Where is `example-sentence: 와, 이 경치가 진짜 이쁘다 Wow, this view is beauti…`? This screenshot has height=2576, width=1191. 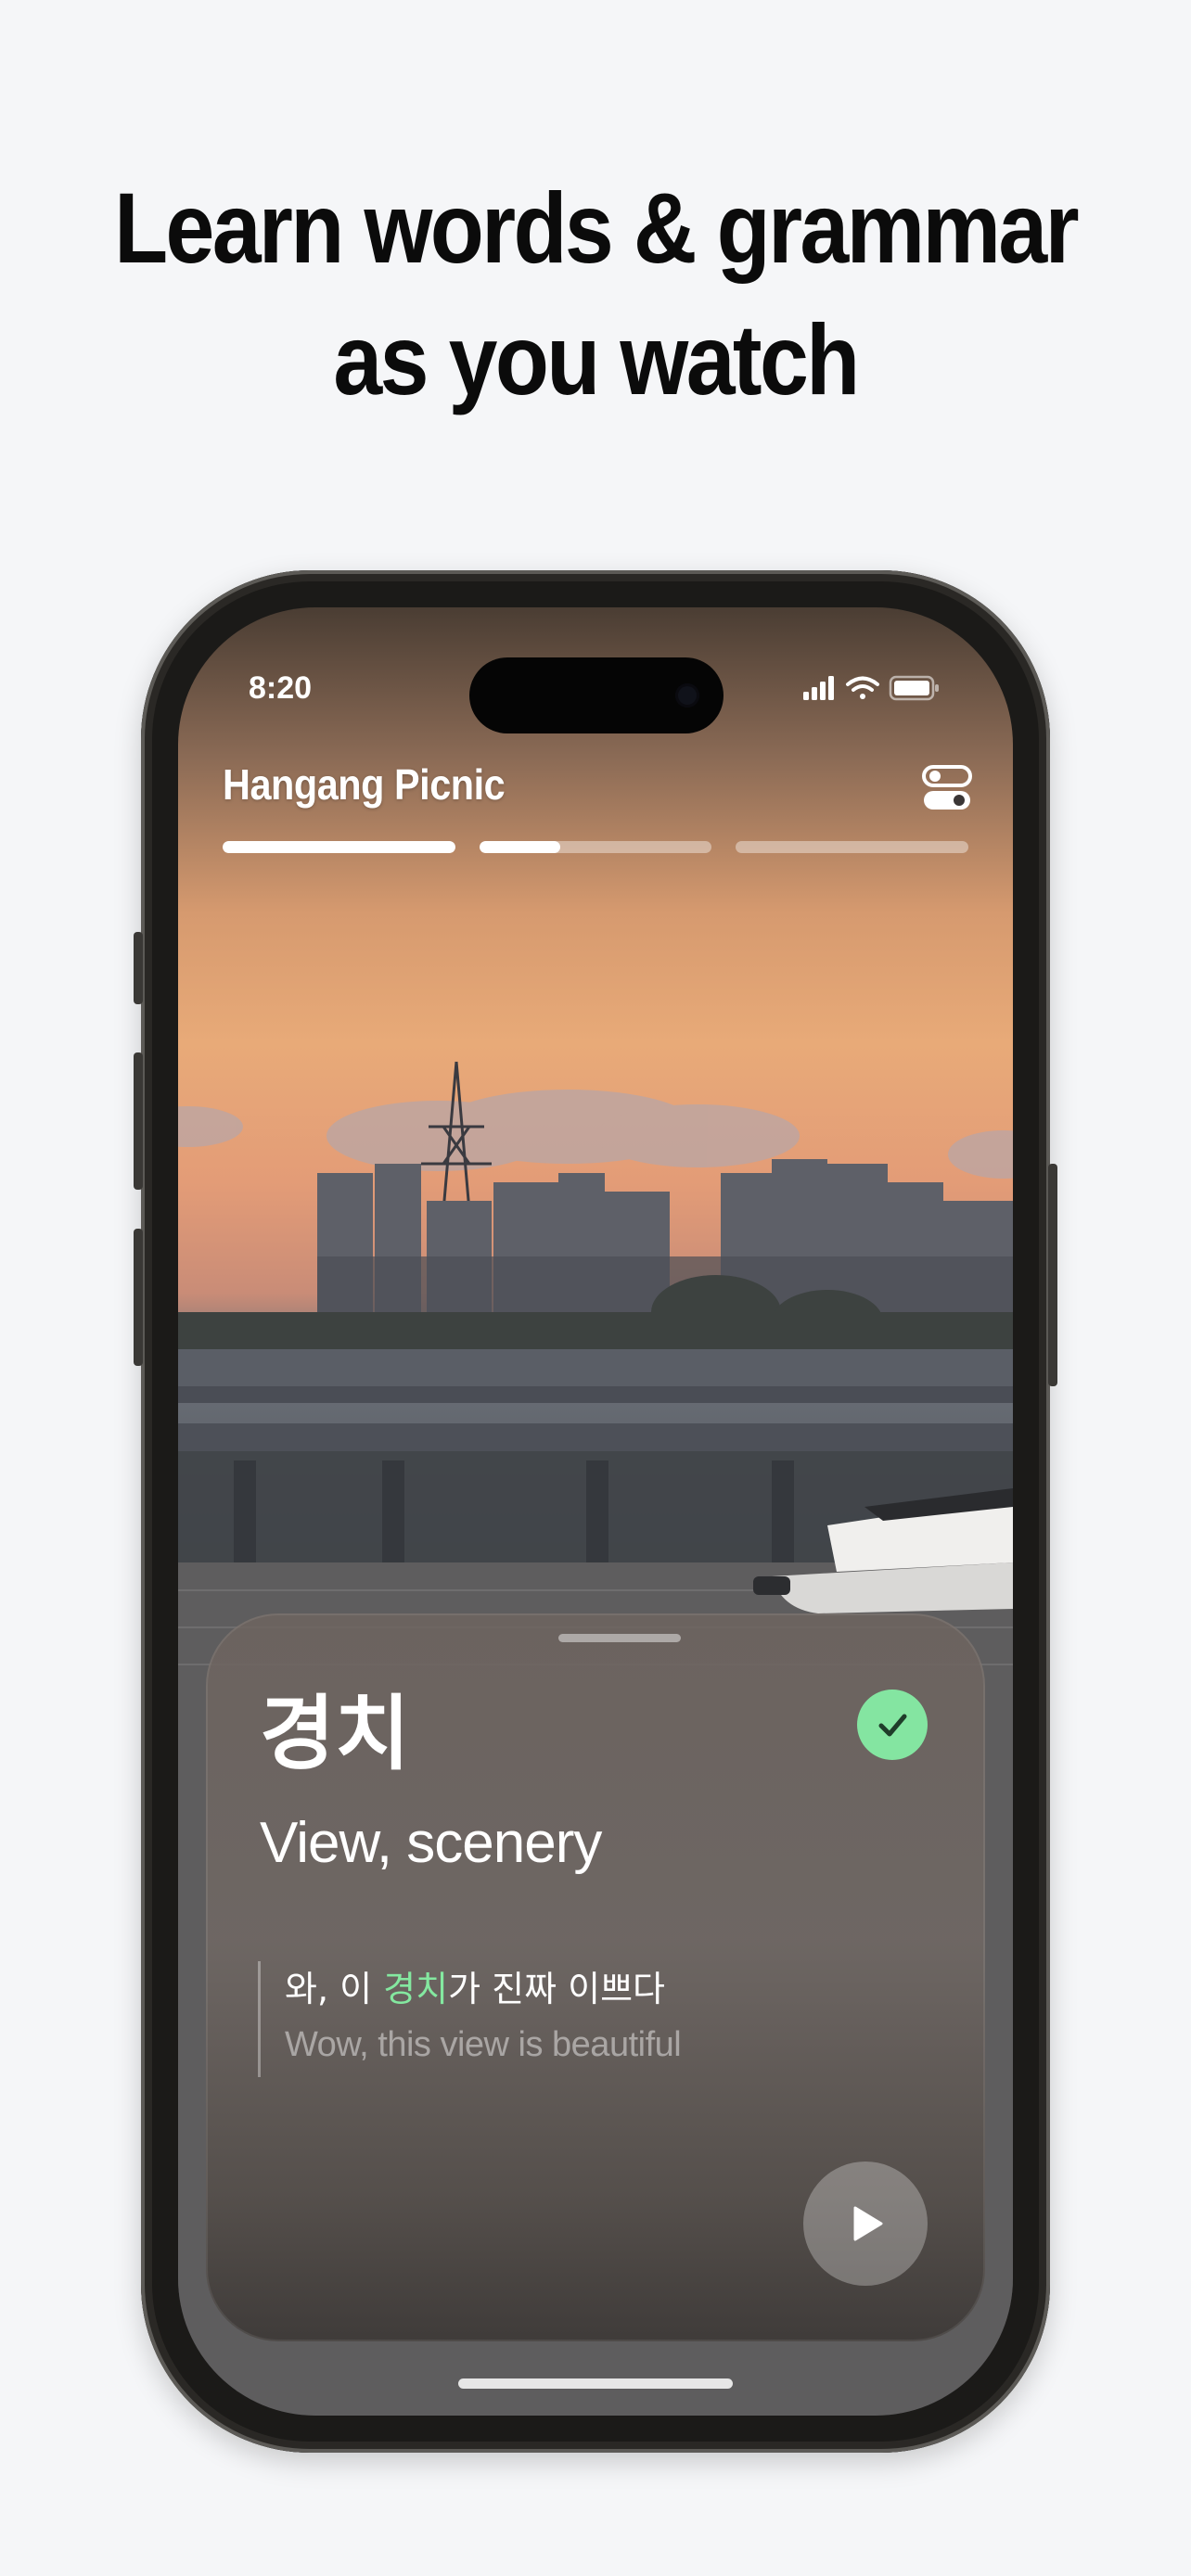 example-sentence: 와, 이 경치가 진짜 이쁘다 Wow, this view is beauti… is located at coordinates (470, 2019).